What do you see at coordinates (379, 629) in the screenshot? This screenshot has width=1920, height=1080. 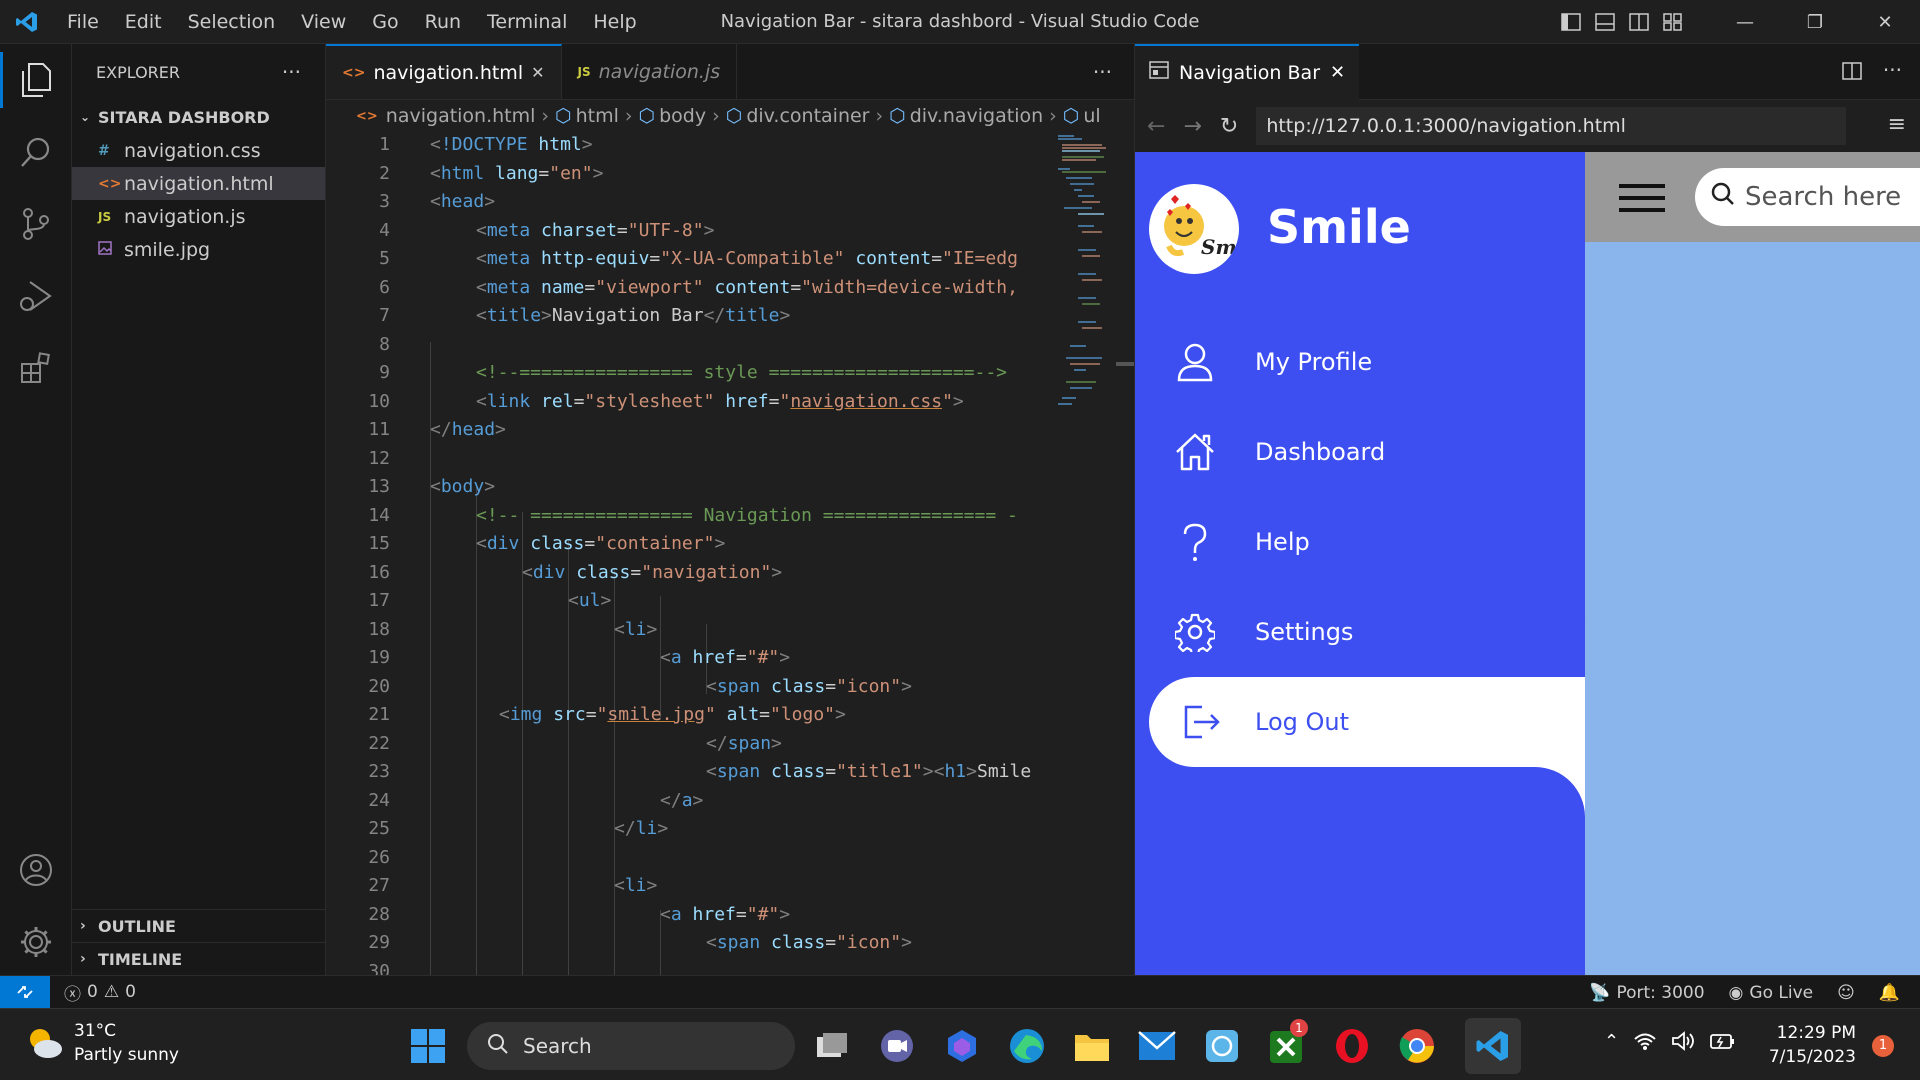 I see `line-number: 18` at bounding box center [379, 629].